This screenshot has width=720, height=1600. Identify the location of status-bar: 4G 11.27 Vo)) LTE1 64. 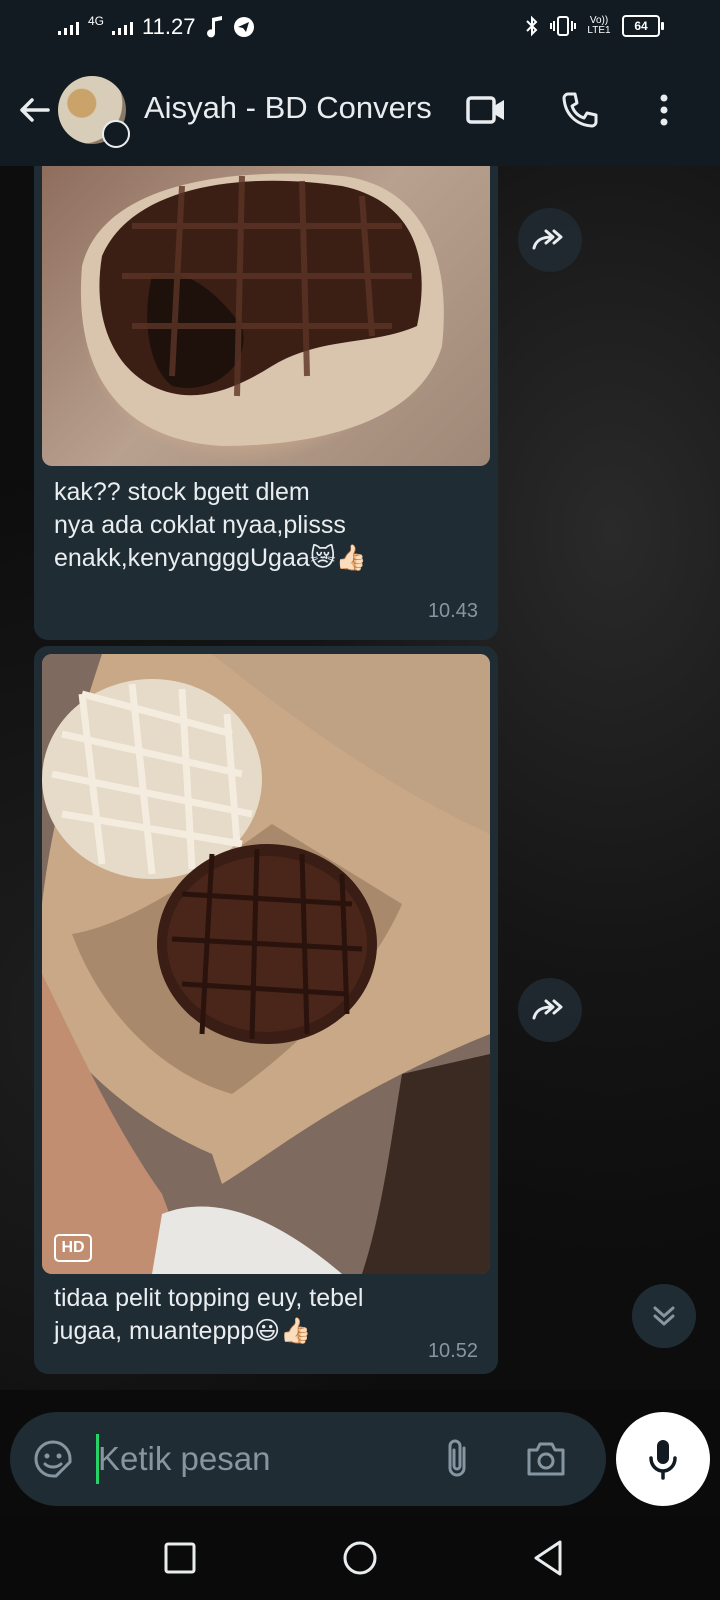
(360, 28).